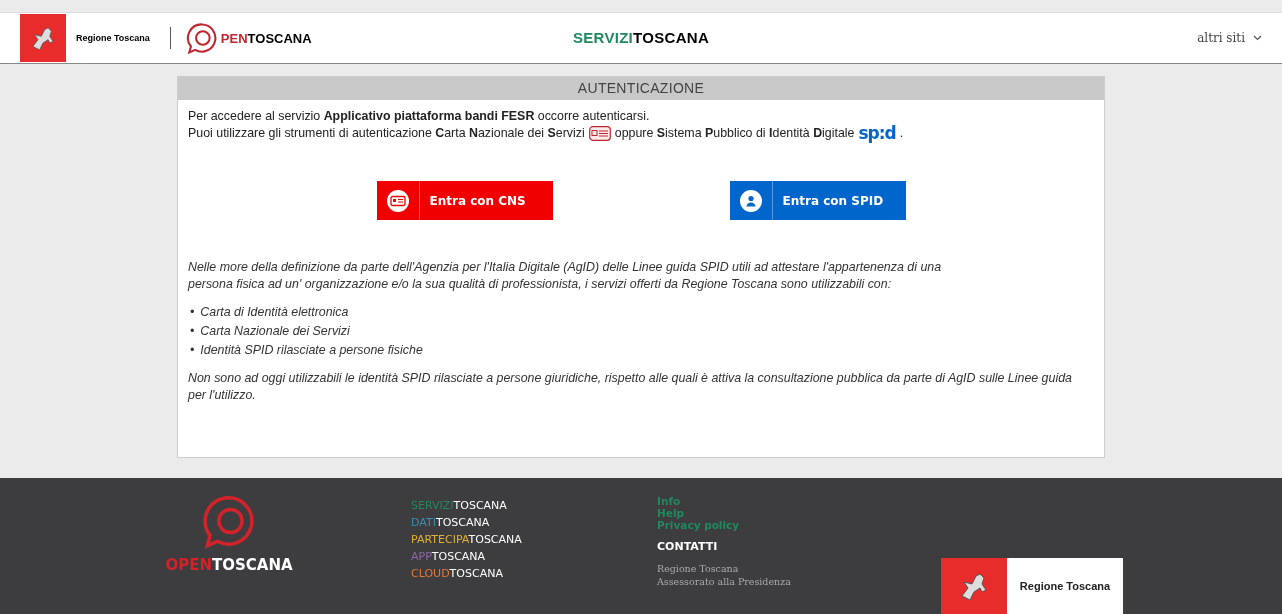 The image size is (1282, 614). I want to click on site-link: APPTOSCANA, so click(534, 556).